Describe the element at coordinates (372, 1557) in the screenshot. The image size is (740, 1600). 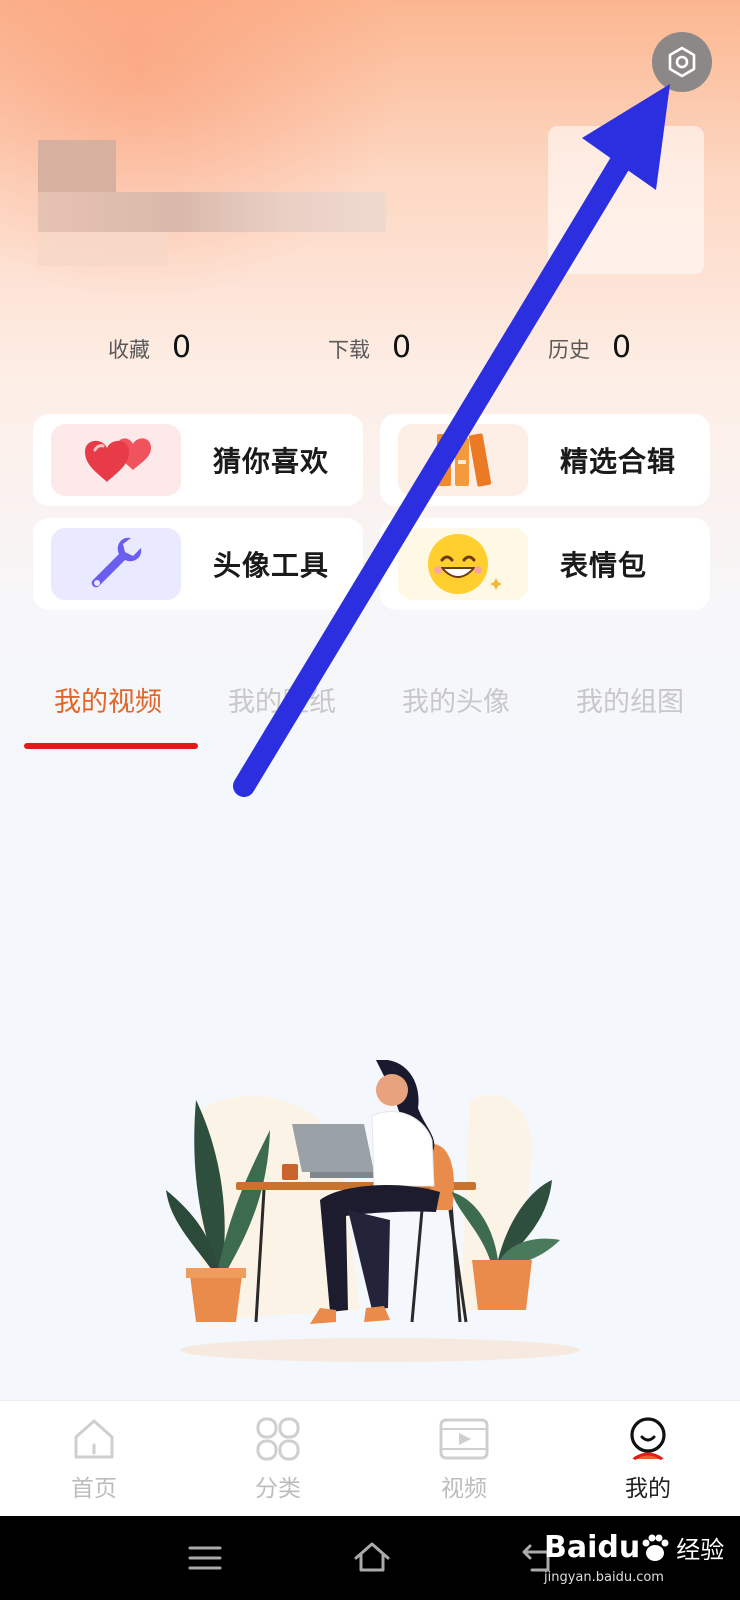
I see `system-home-icon` at that location.